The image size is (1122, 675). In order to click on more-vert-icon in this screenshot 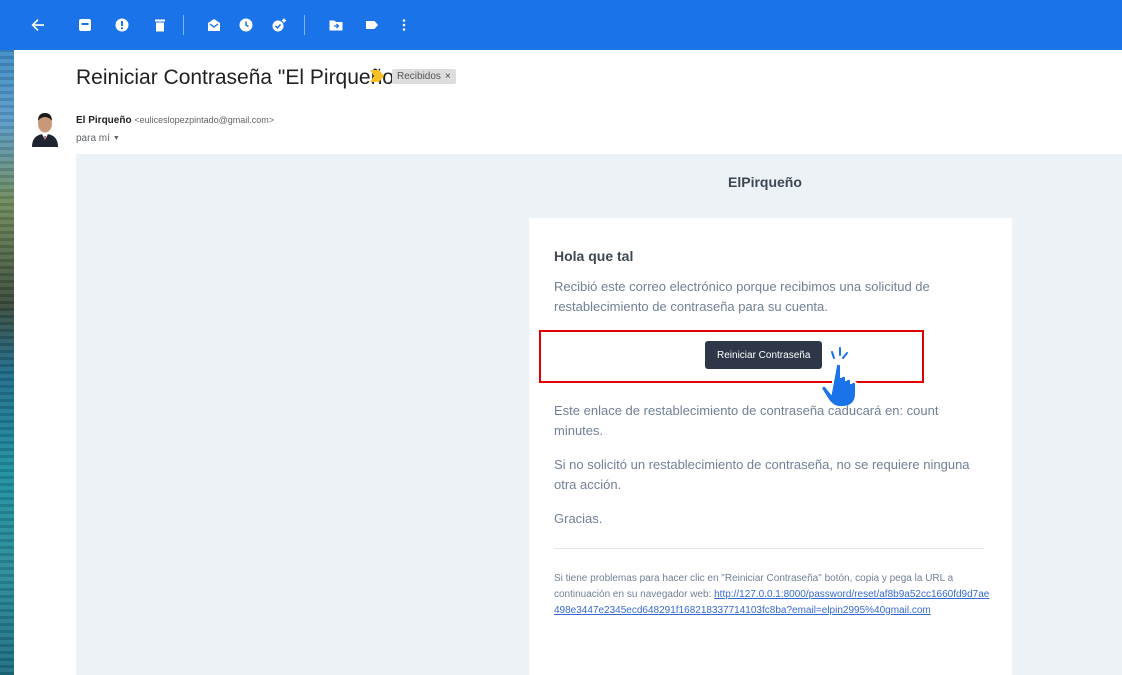, I will do `click(404, 25)`.